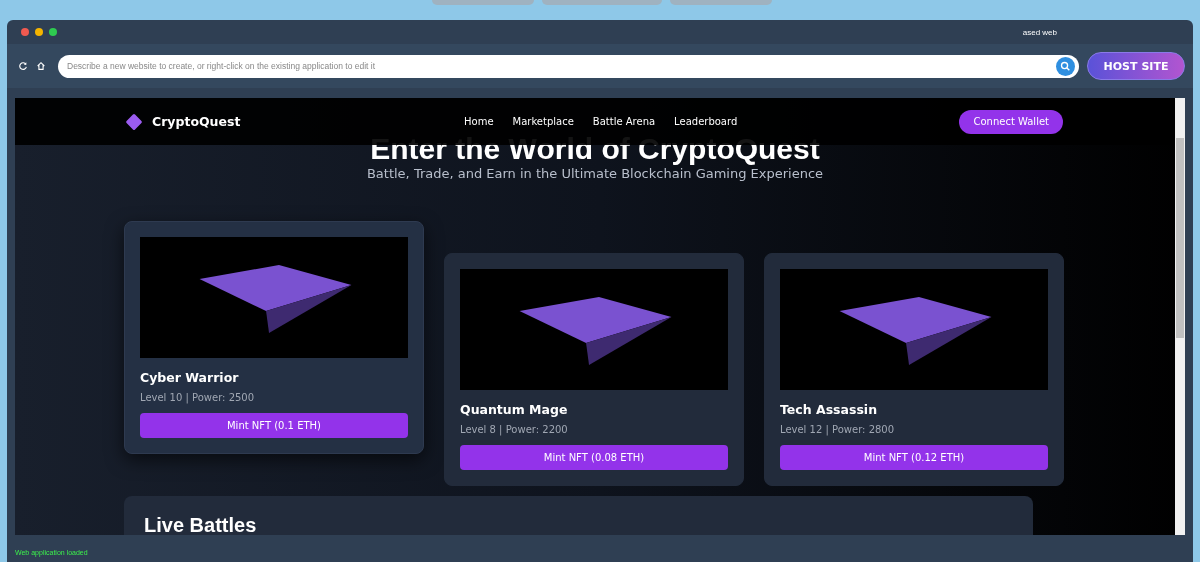  Describe the element at coordinates (479, 121) in the screenshot. I see `nav-link: Home` at that location.